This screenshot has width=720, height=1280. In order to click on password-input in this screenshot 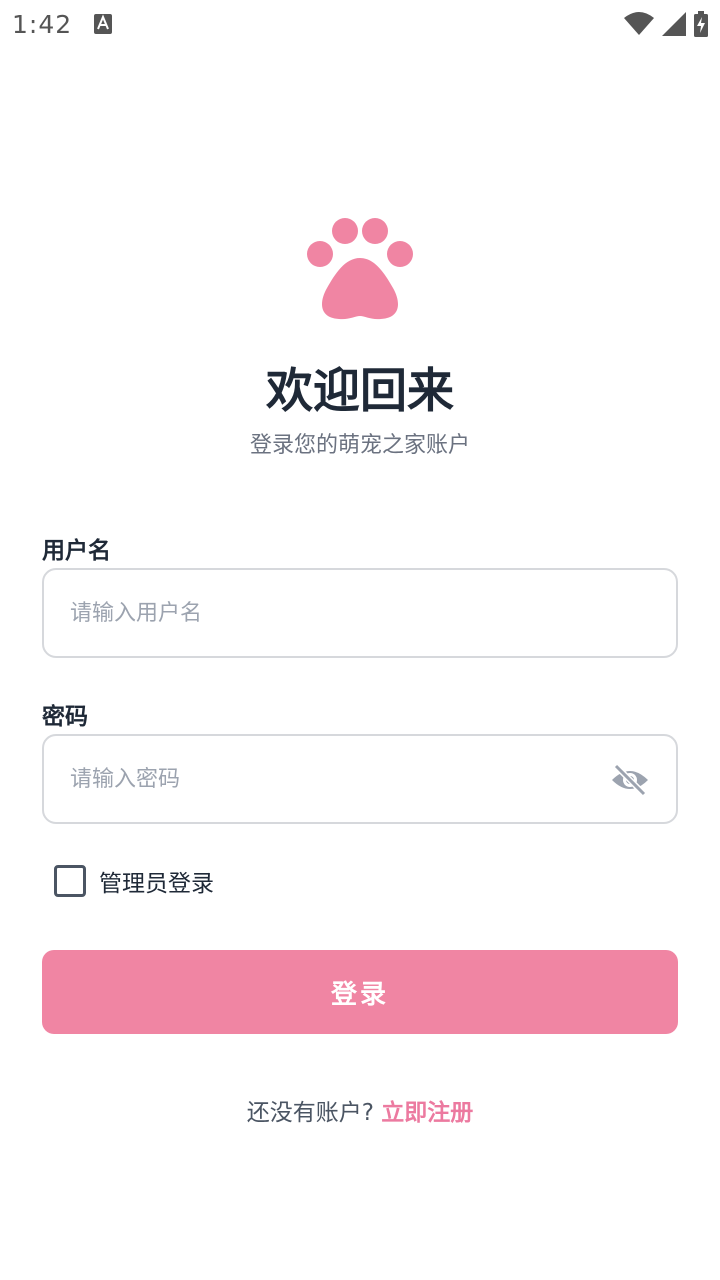, I will do `click(340, 779)`.